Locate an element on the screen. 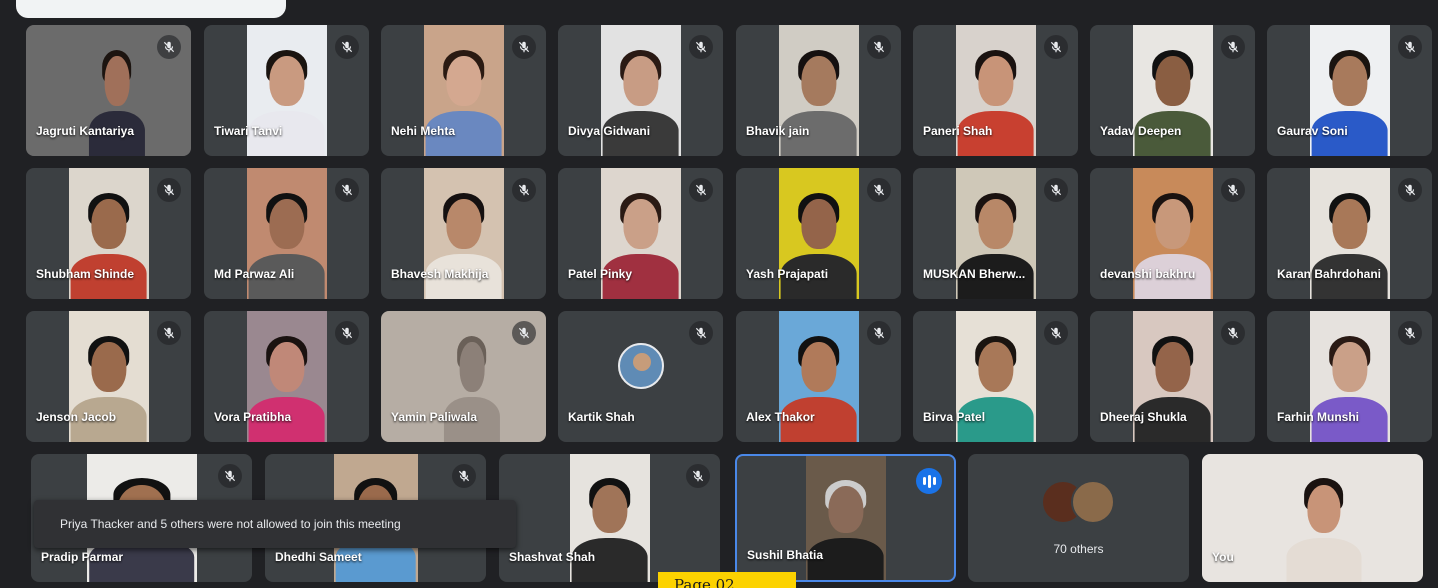  others-avatar-group is located at coordinates (1078, 504).